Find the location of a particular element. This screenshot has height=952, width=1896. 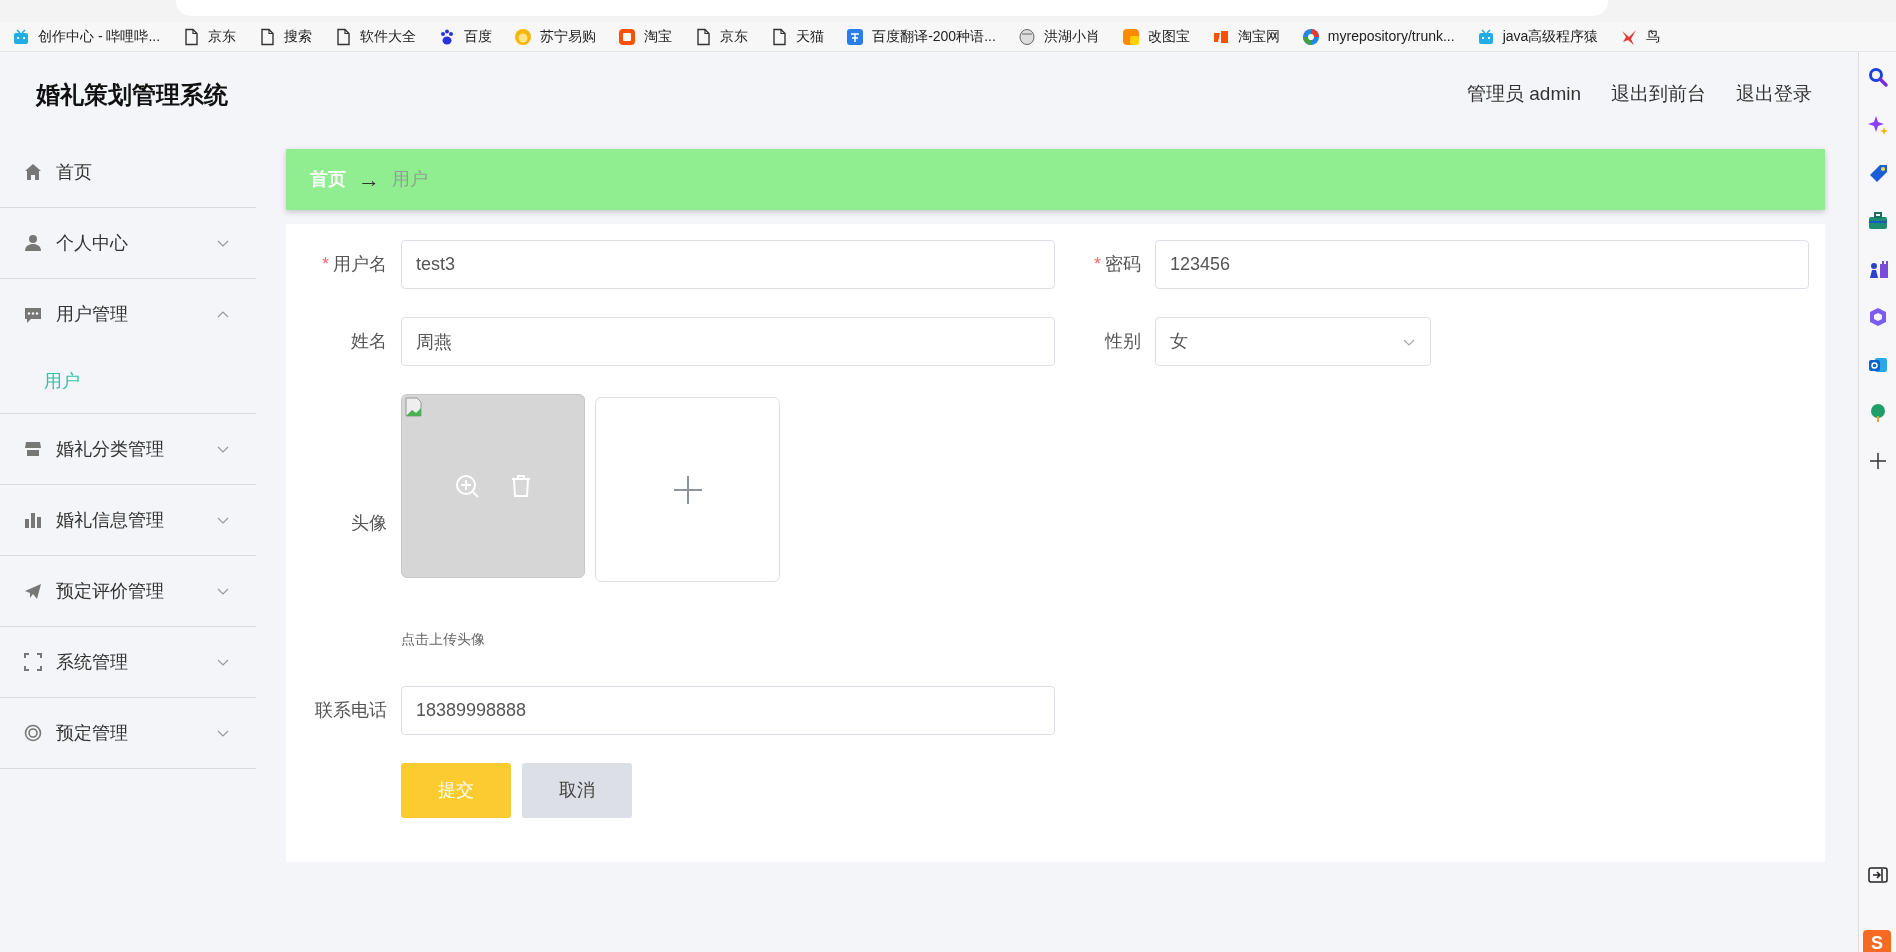

menu-item: 婚礼分类管理 is located at coordinates (128, 449).